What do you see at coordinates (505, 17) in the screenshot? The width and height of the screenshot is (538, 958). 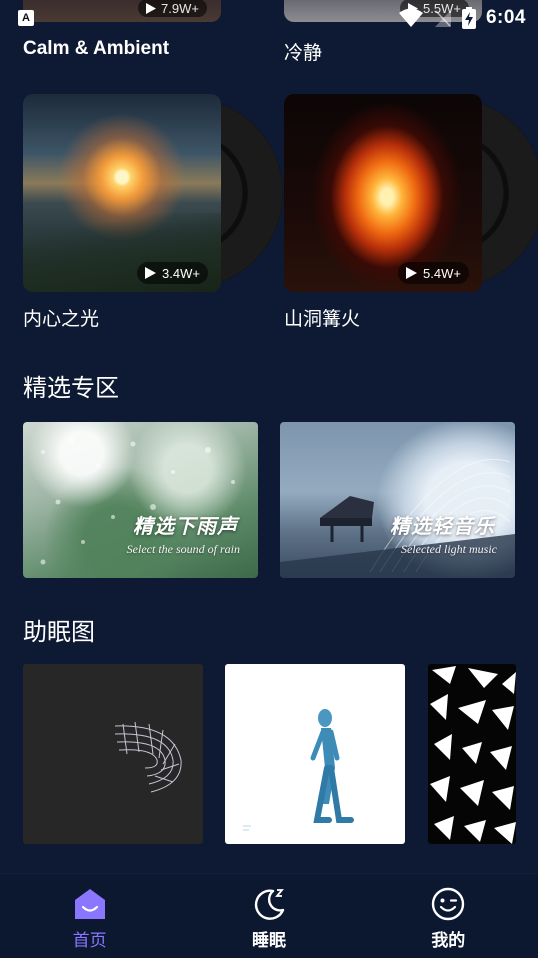 I see `status-time: 6:04` at bounding box center [505, 17].